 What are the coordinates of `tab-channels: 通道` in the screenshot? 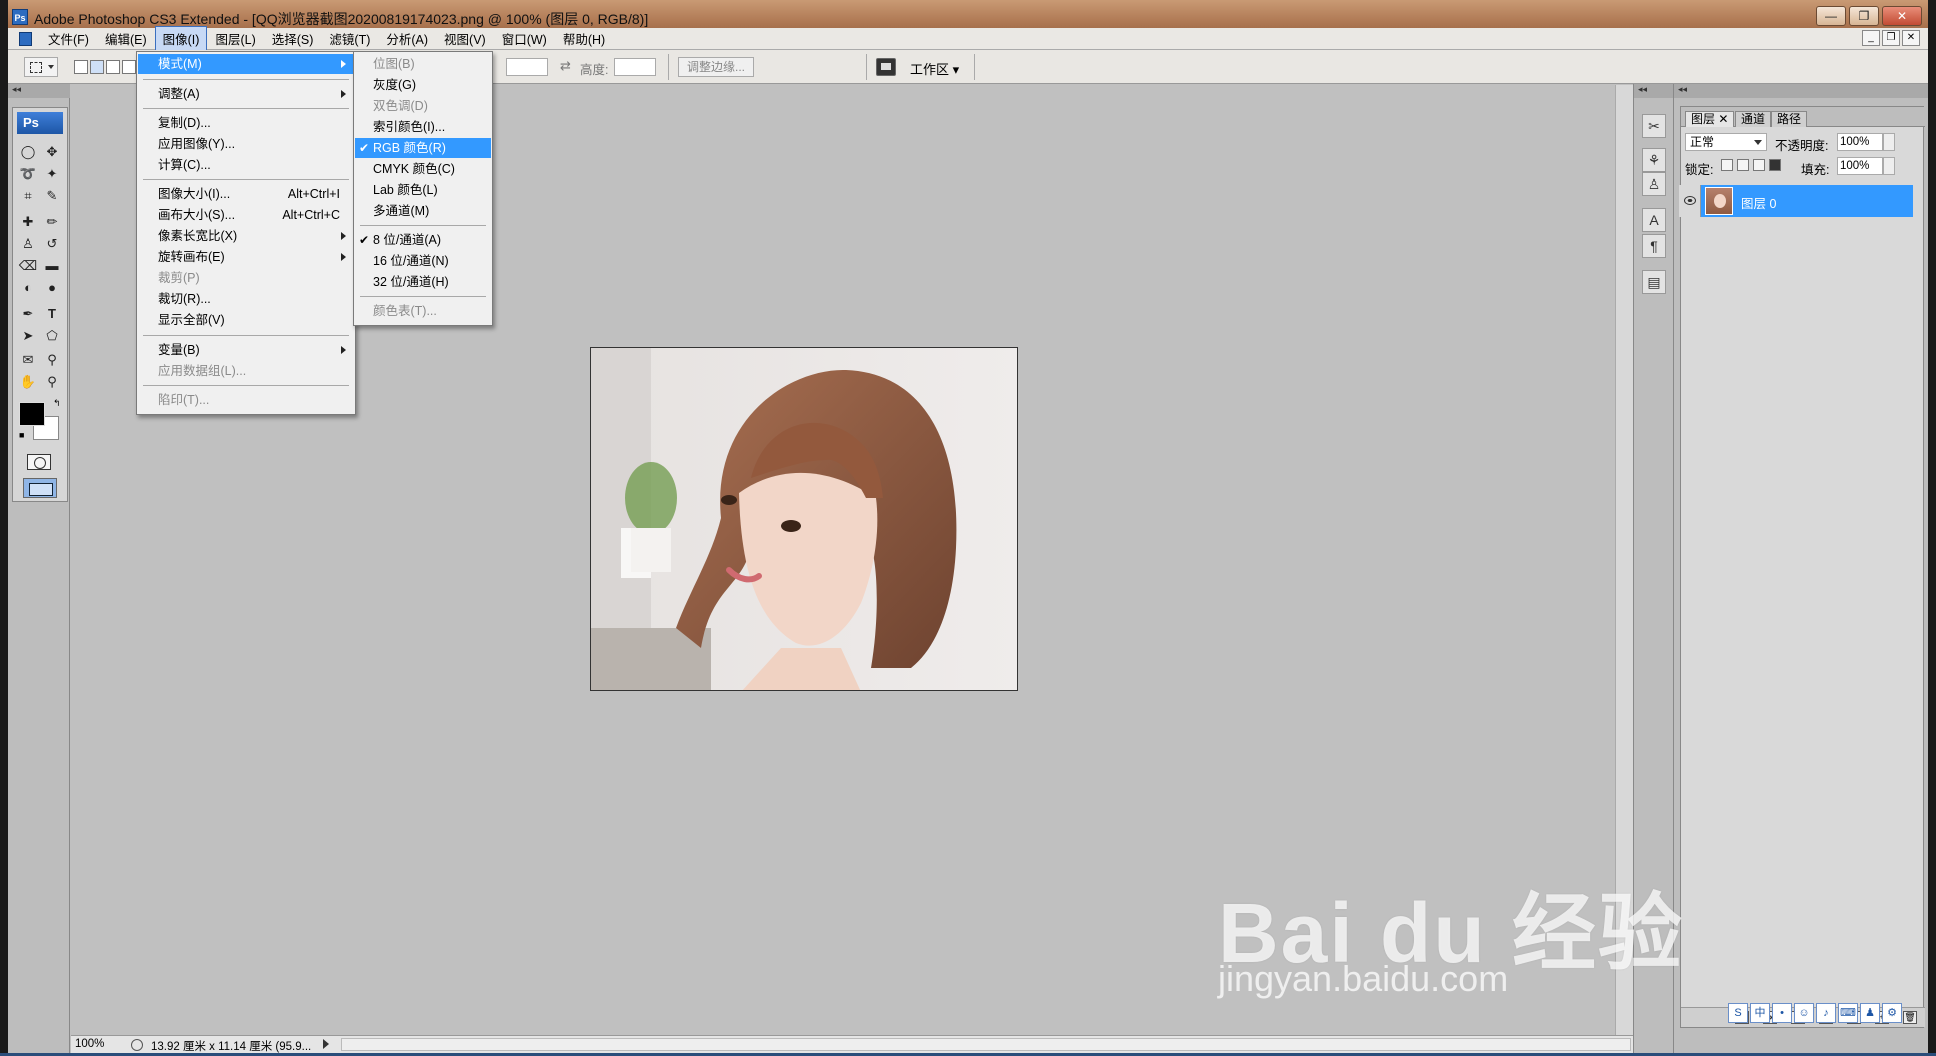 It's located at (1753, 119).